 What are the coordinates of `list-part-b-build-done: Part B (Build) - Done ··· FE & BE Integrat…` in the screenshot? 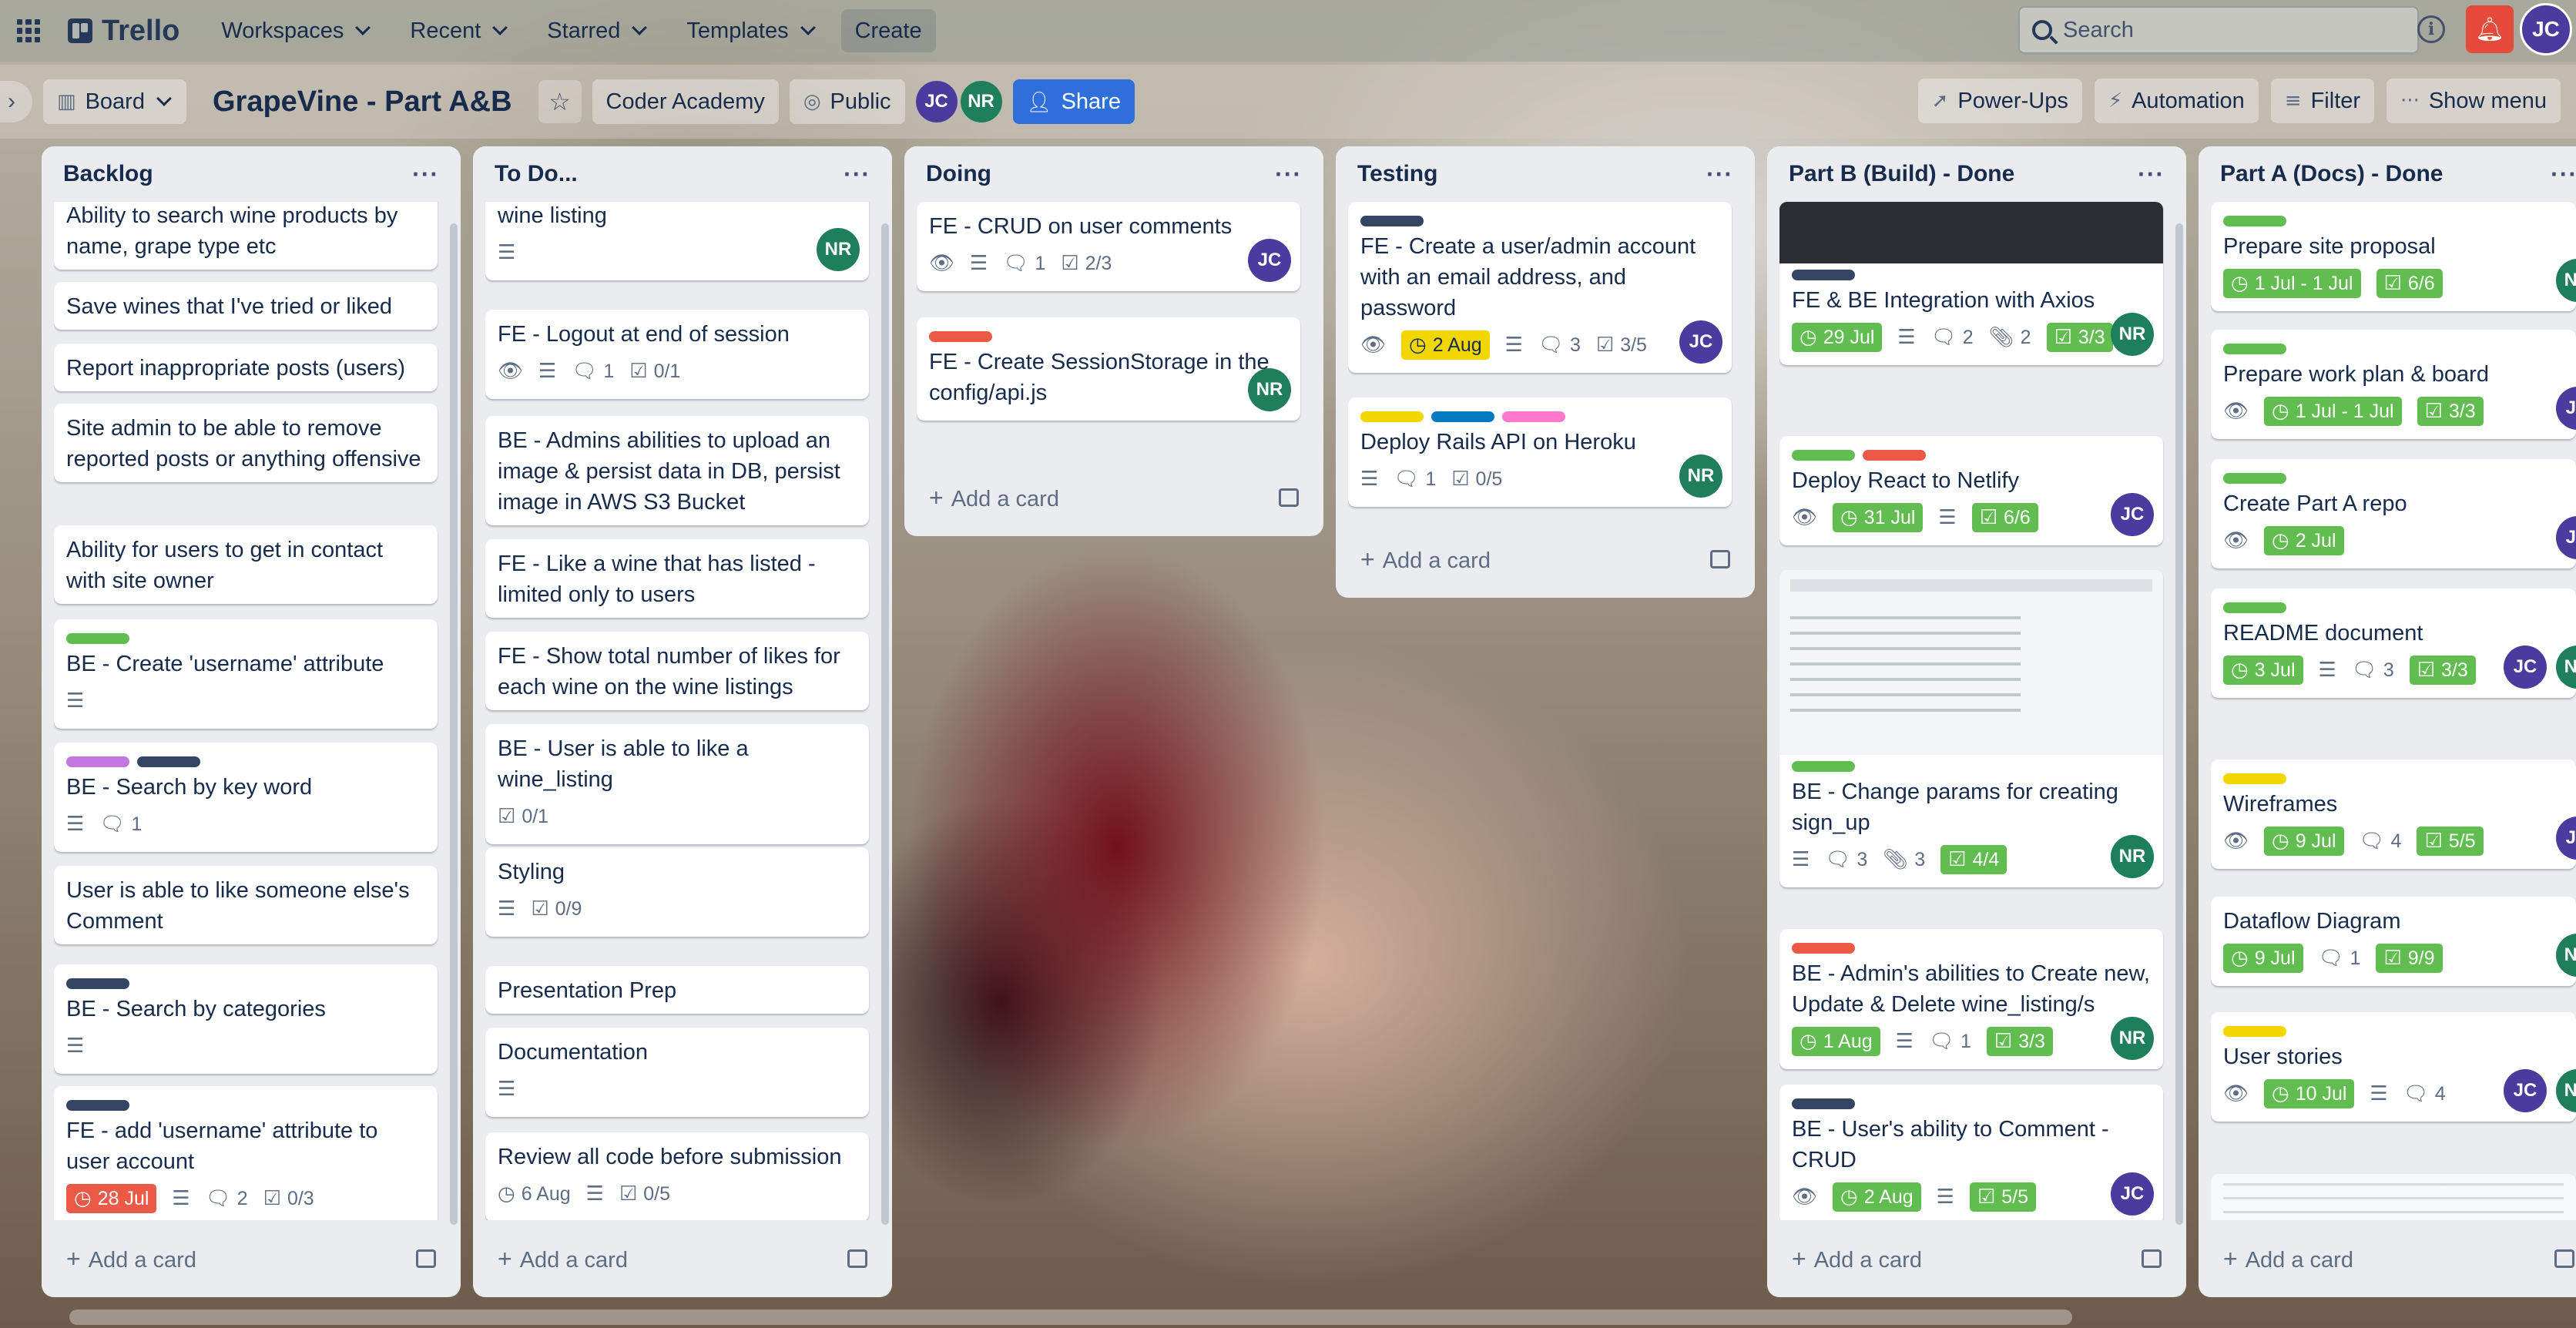 It's located at (1976, 721).